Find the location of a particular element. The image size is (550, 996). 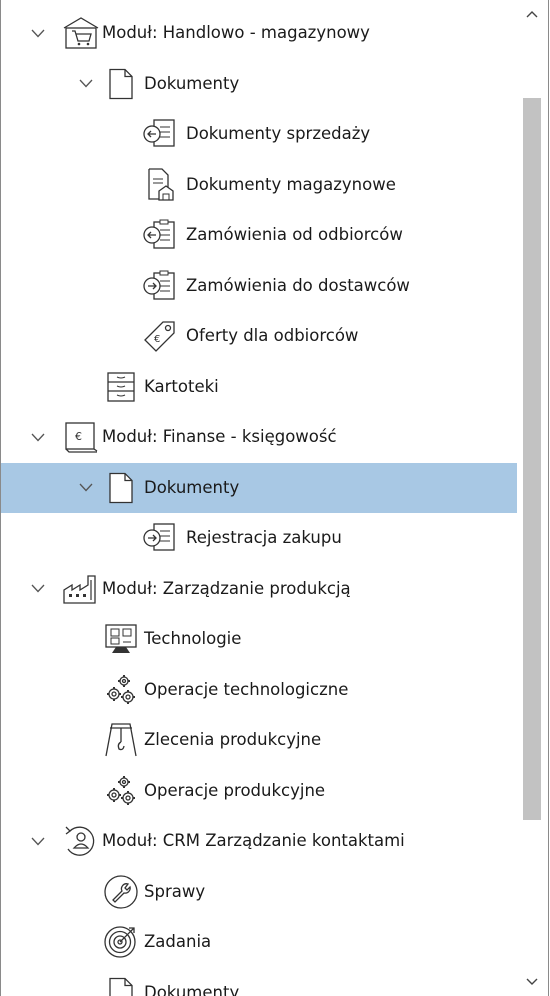

tree-node: Operacje technologiczne is located at coordinates (259, 690).